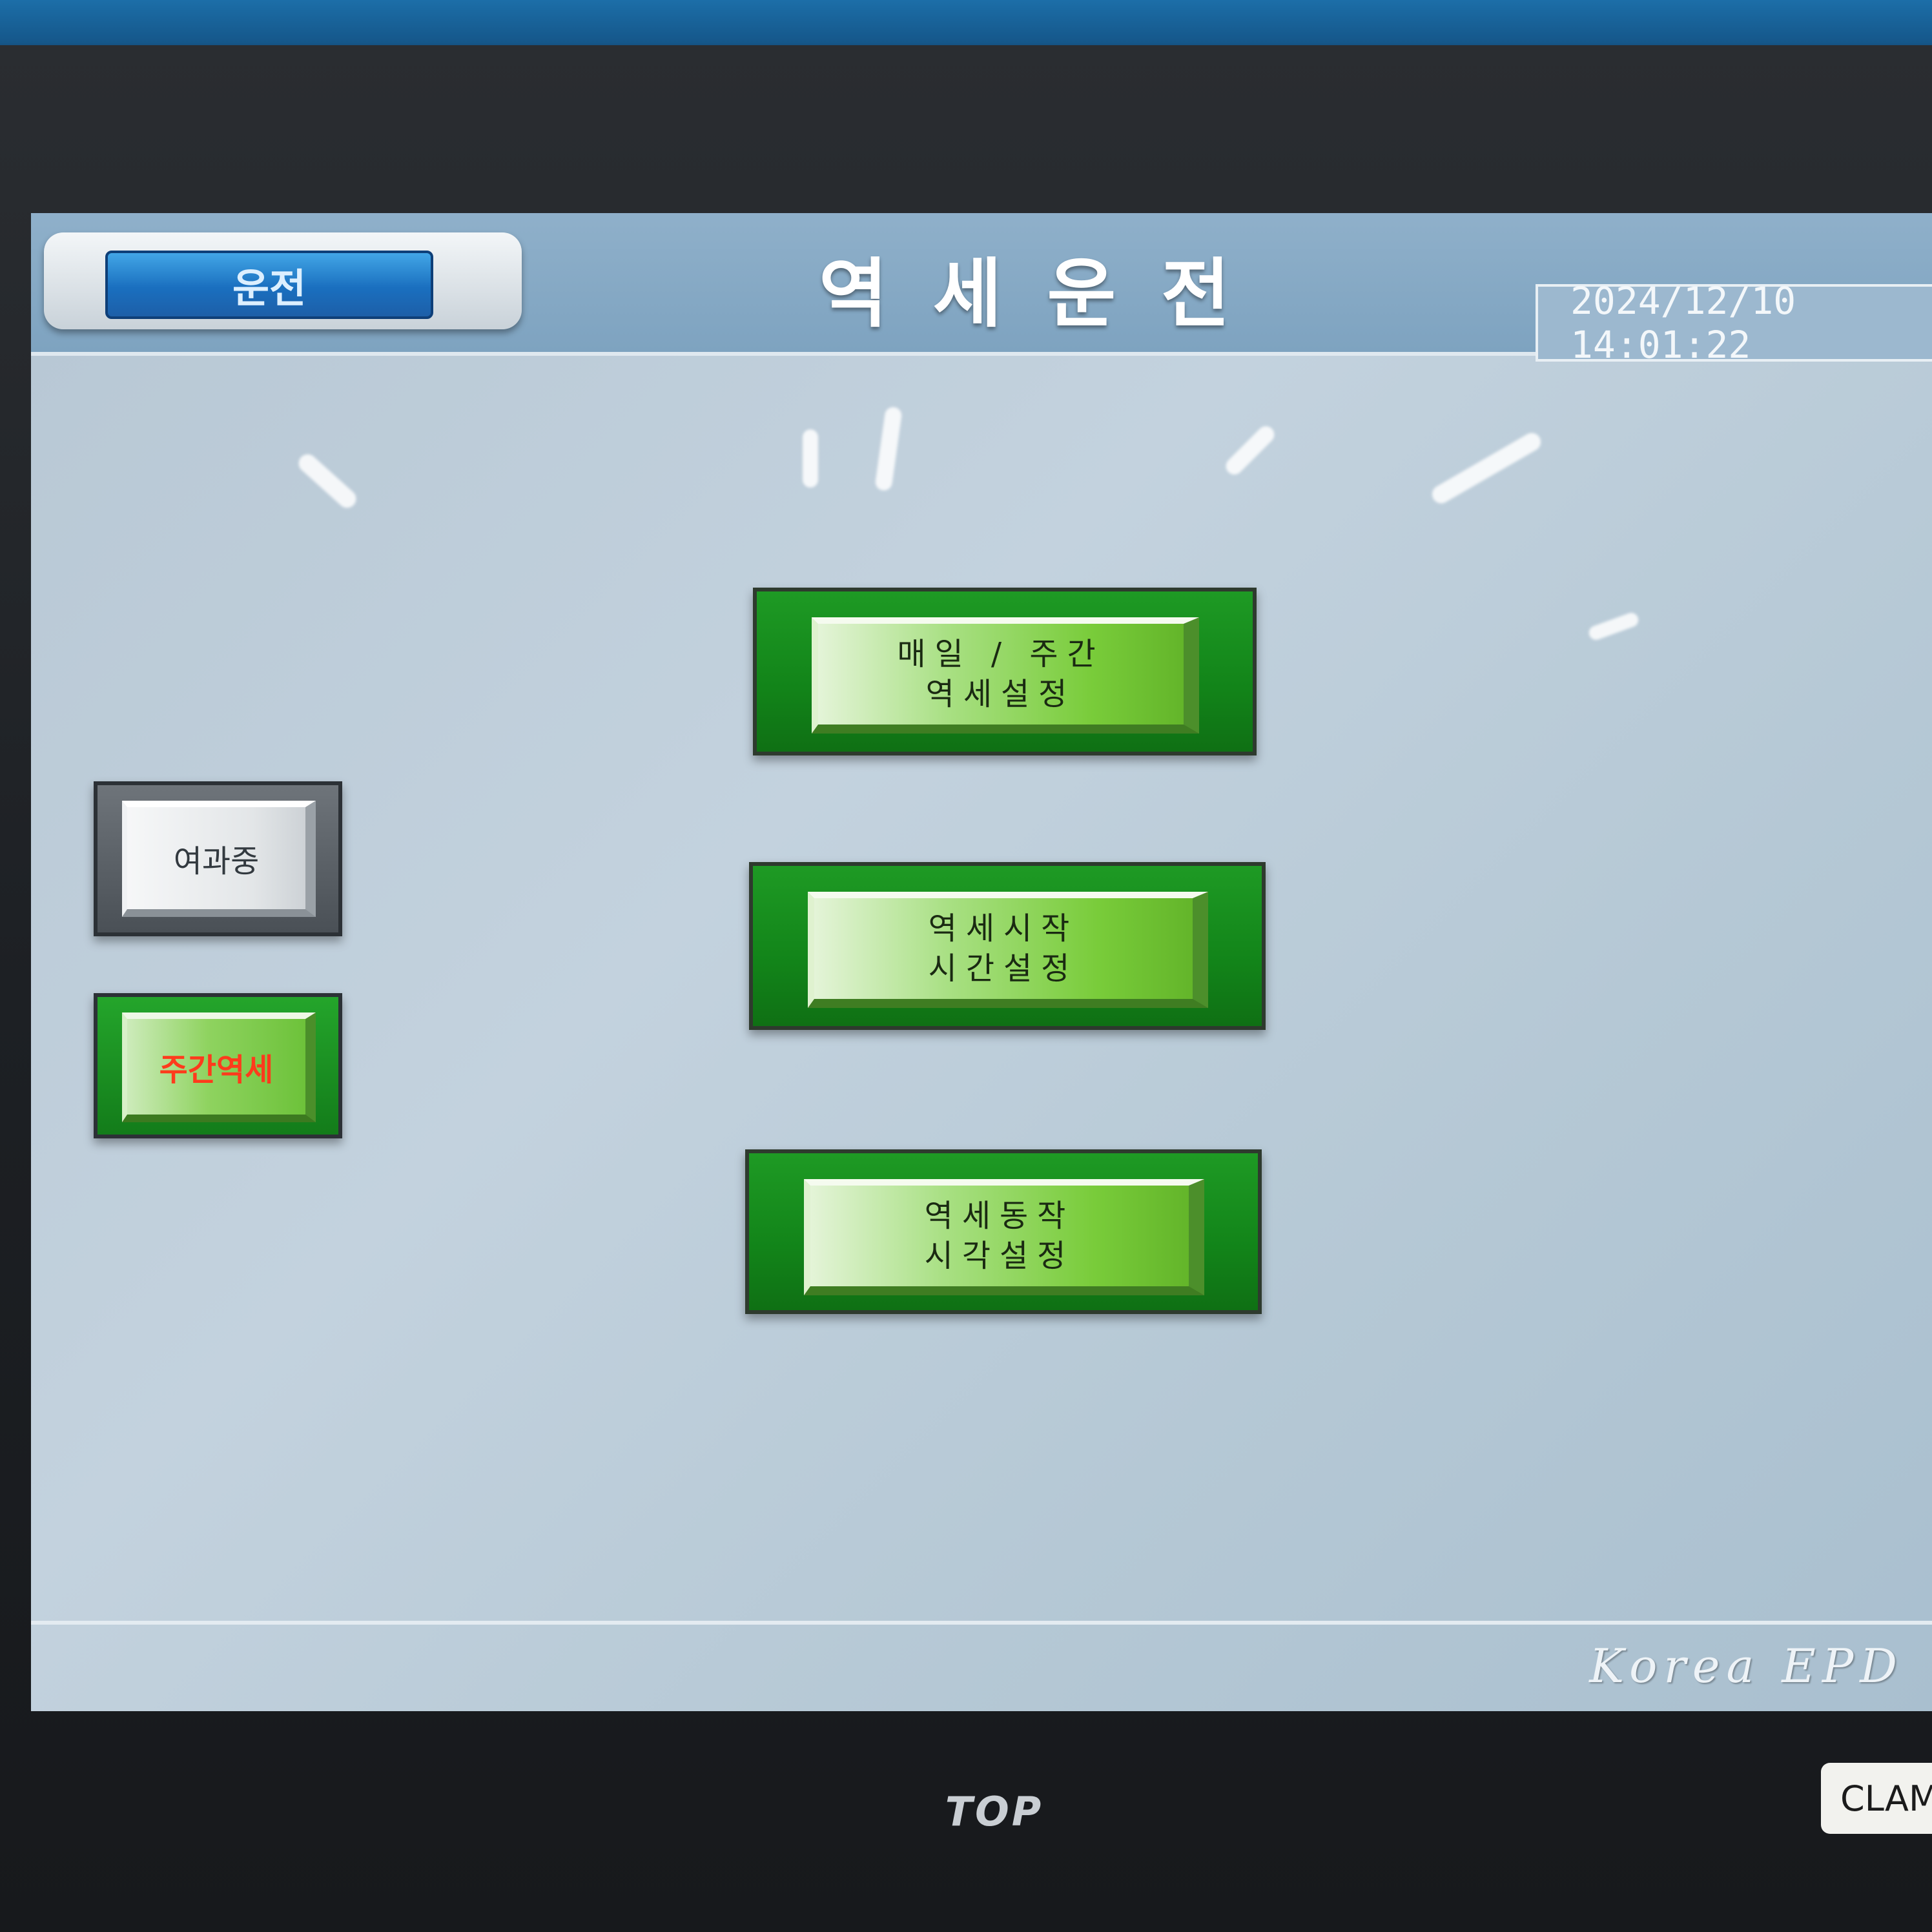 This screenshot has height=1932, width=1932. What do you see at coordinates (1001, 654) in the screenshot?
I see `button-label-line1: 매일 / 주간` at bounding box center [1001, 654].